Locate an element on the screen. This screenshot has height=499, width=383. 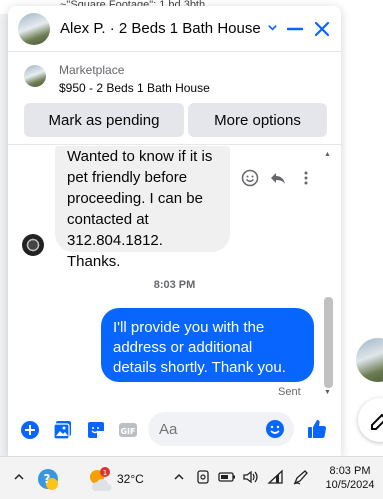
chevron-up-icon is located at coordinates (19, 477).